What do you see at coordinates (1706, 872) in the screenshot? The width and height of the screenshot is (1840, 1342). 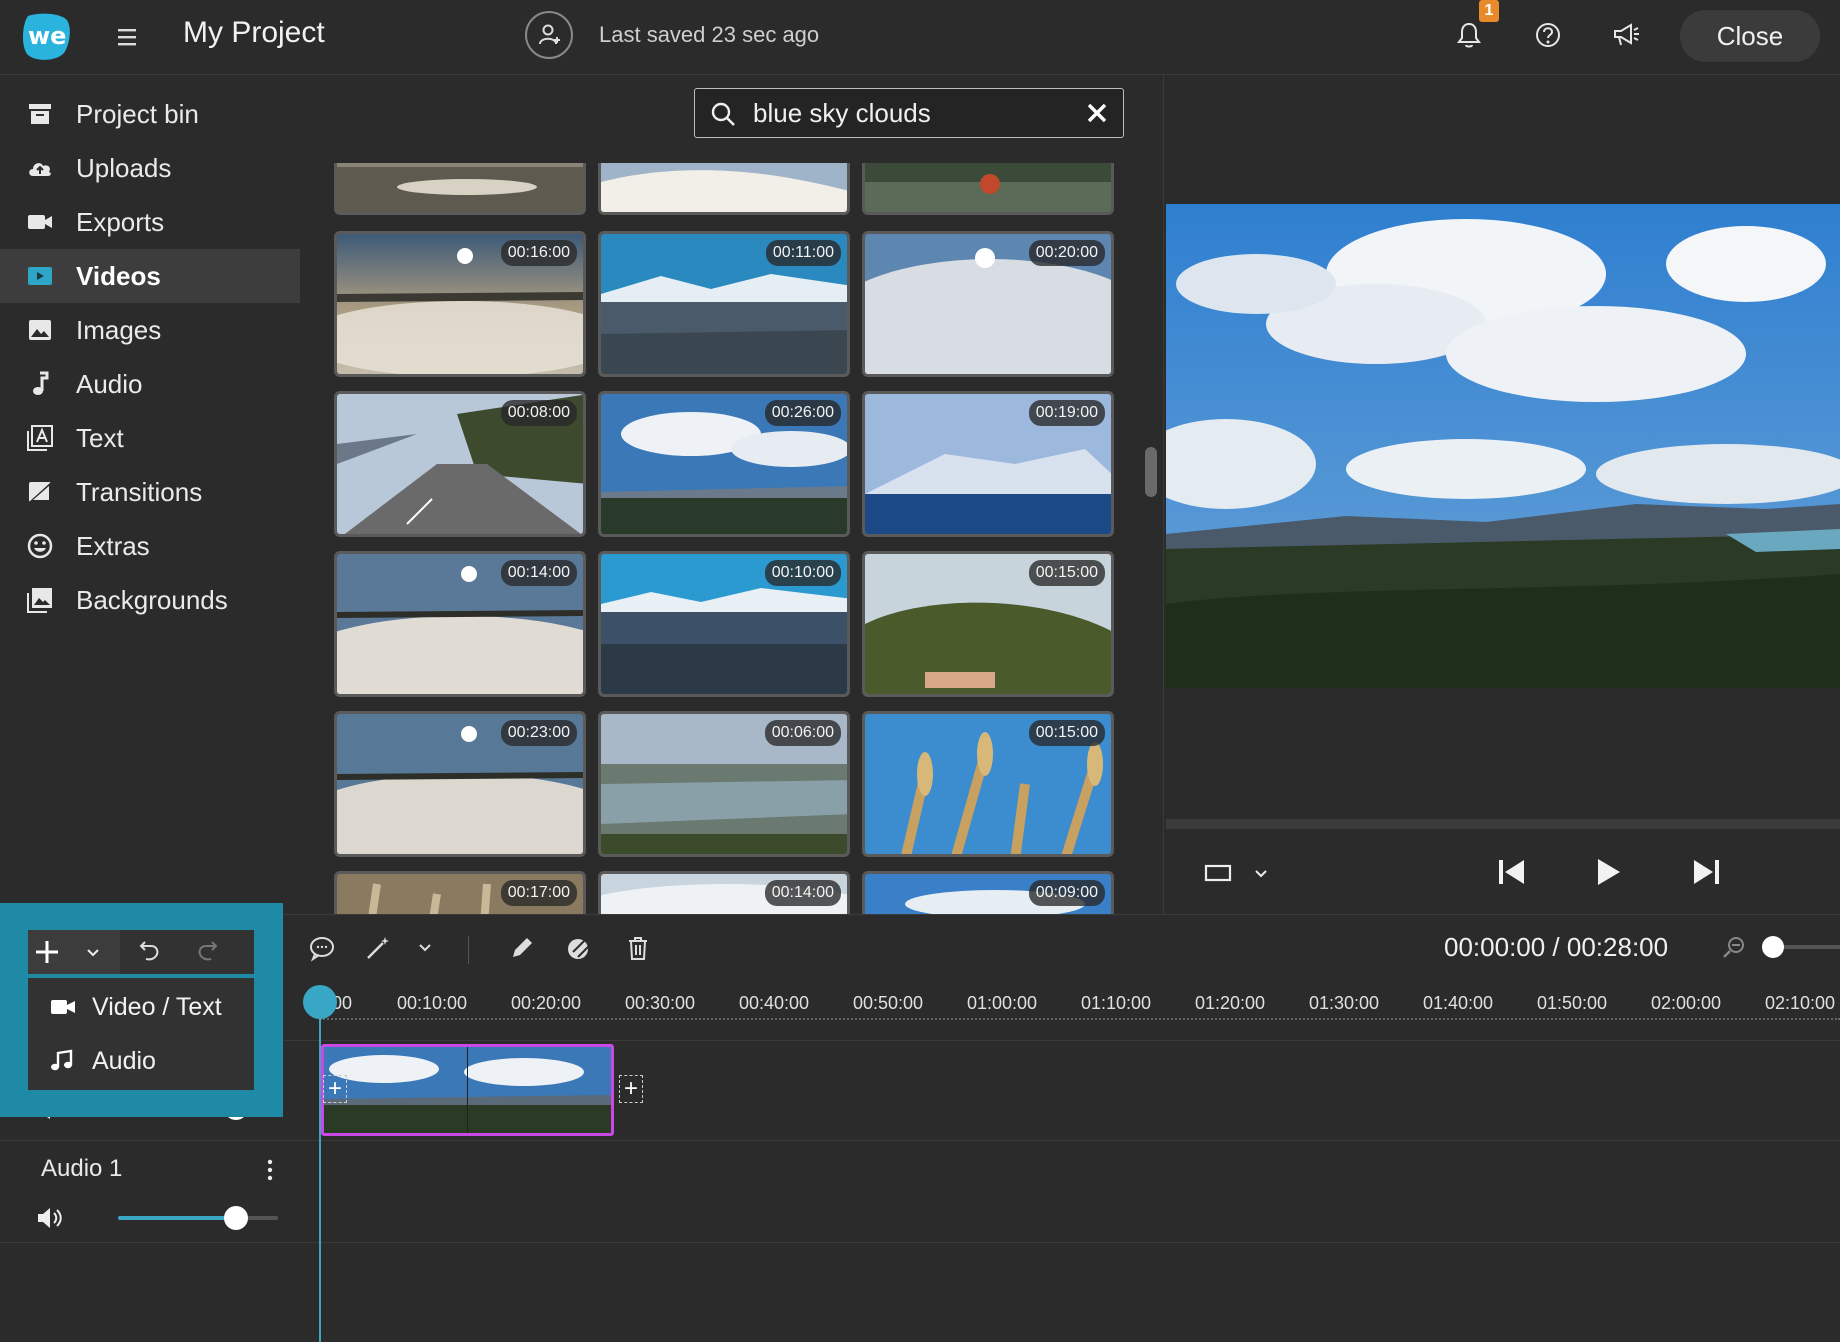 I see `skip-forward-button` at bounding box center [1706, 872].